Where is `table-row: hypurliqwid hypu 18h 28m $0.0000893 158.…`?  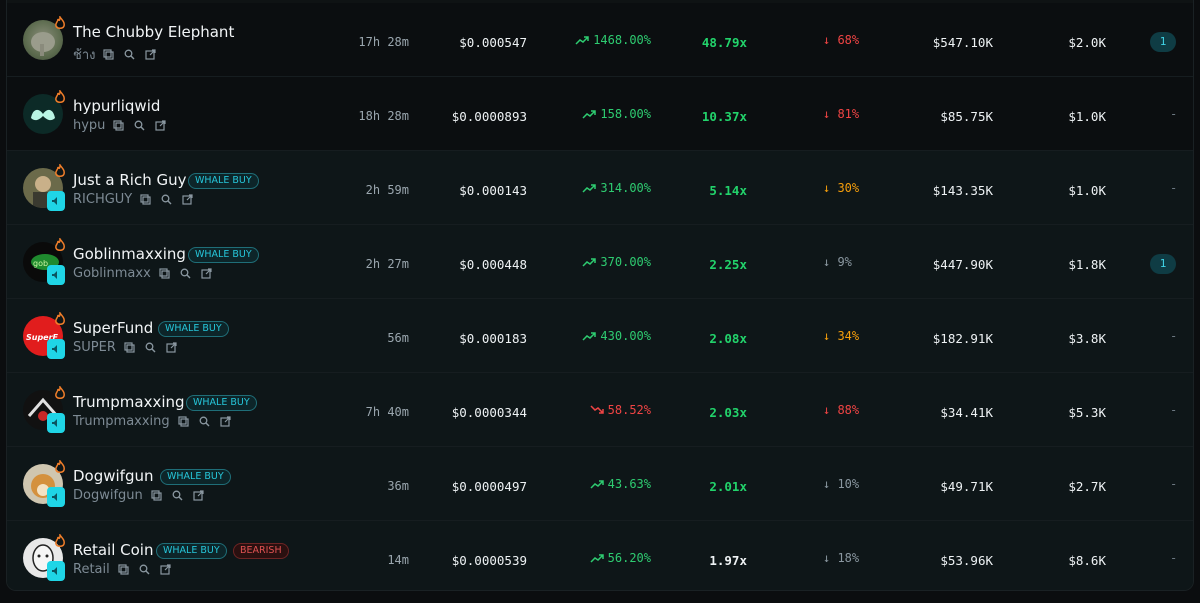
table-row: hypurliqwid hypu 18h 28m $0.0000893 158.… is located at coordinates (600, 114).